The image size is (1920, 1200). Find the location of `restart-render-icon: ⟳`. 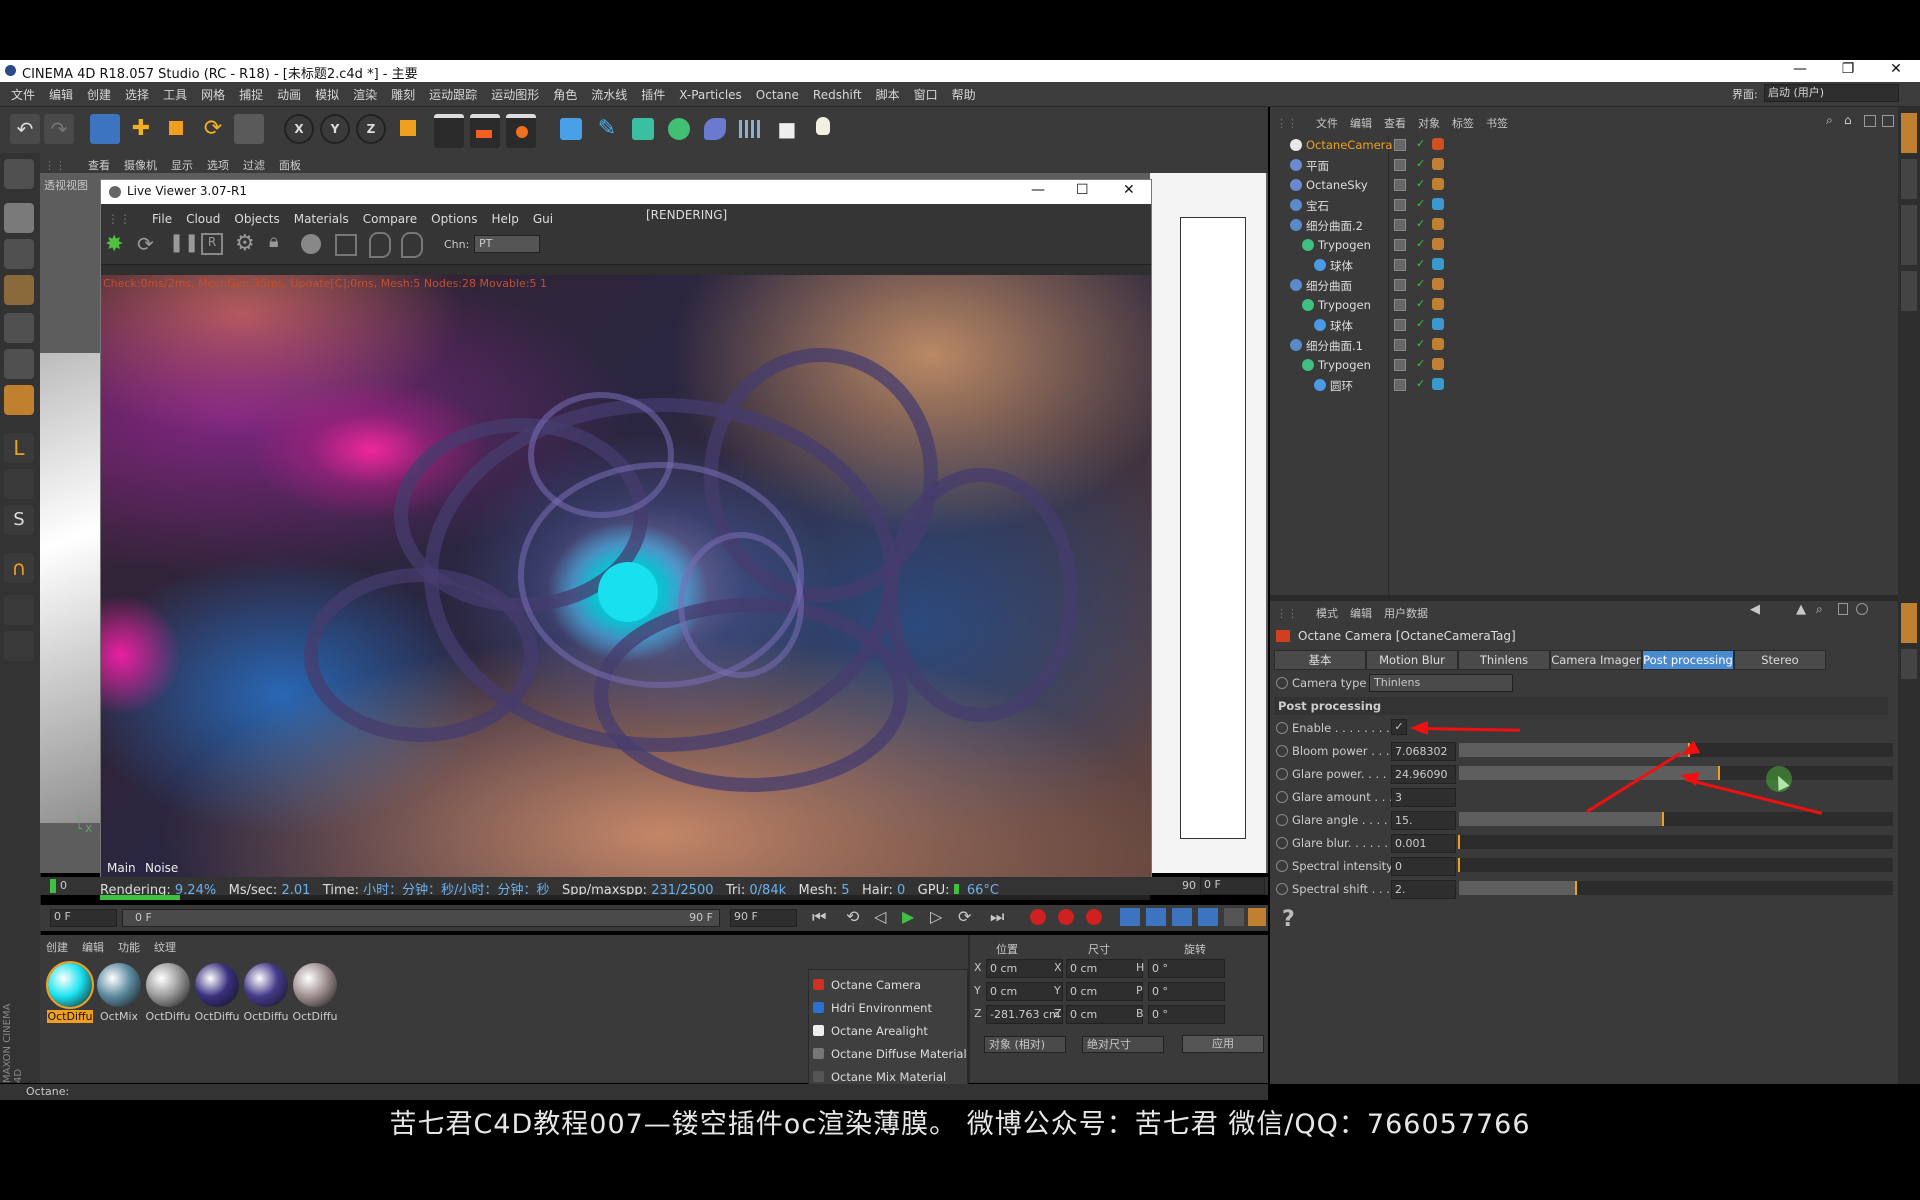

restart-render-icon: ⟳ is located at coordinates (145, 244).